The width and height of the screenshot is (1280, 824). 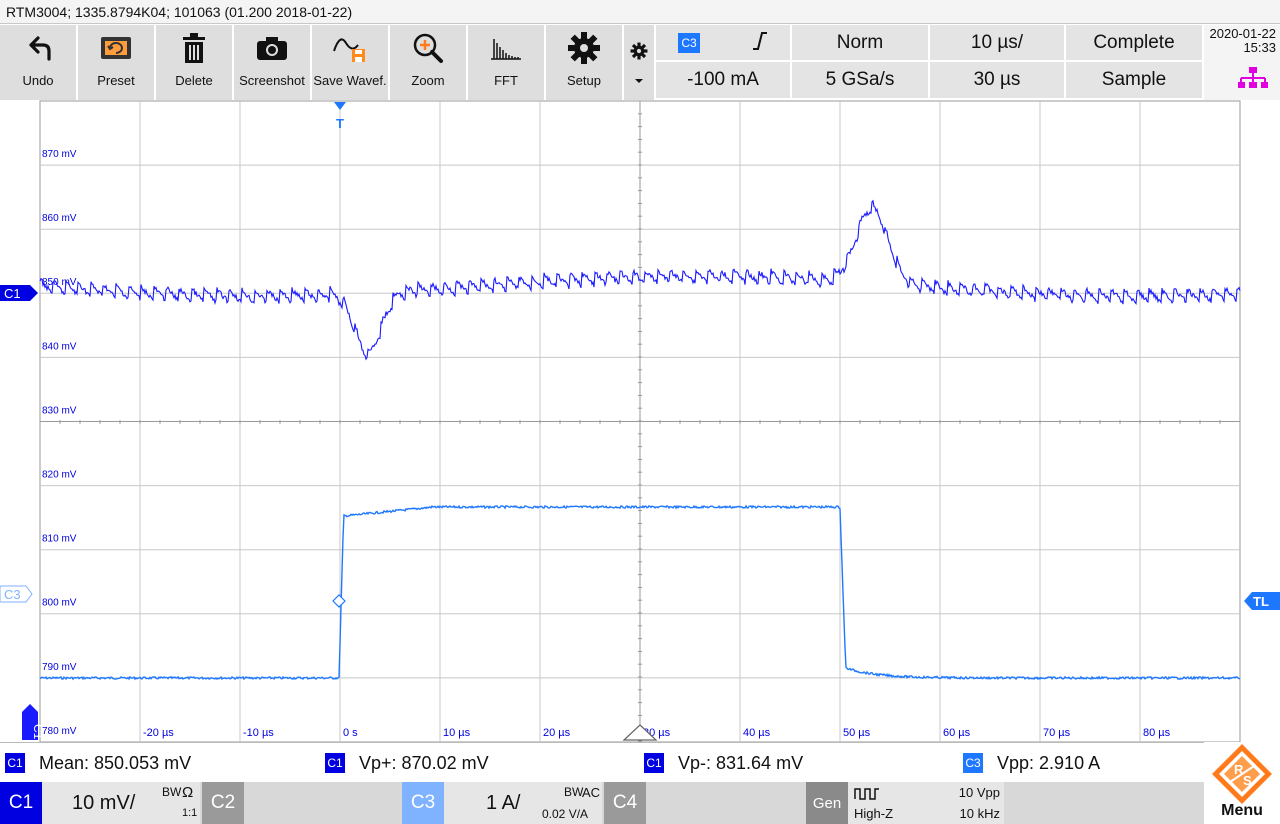 What do you see at coordinates (273, 62) in the screenshot?
I see `screenshot-button: Screenshot` at bounding box center [273, 62].